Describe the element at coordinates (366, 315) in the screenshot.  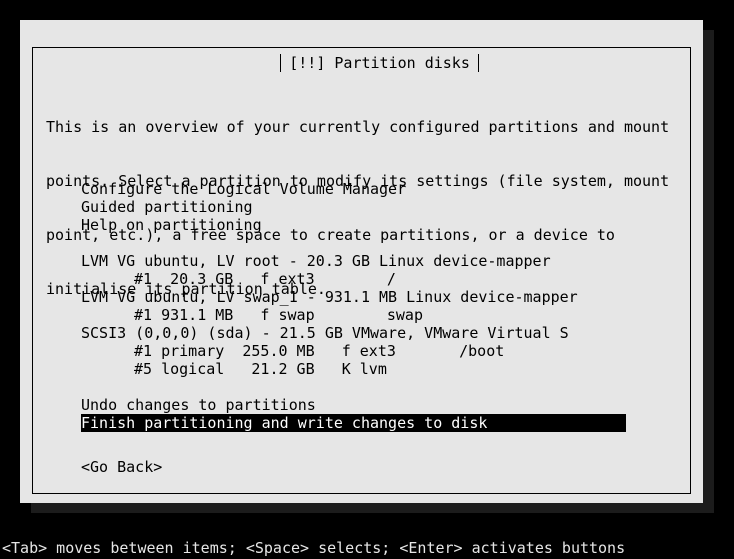
I see `partition-lvm-swap-1: #1 931.1 MB f swap swap` at that location.